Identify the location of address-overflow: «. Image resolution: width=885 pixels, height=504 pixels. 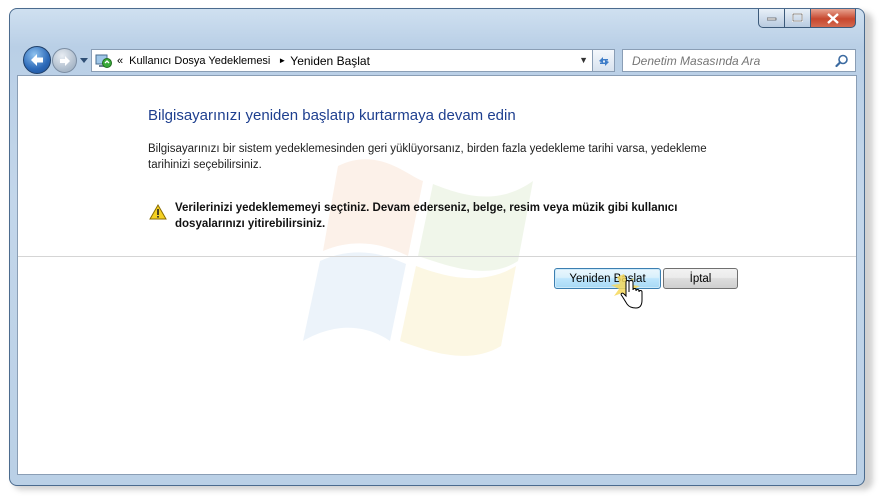
(120, 61).